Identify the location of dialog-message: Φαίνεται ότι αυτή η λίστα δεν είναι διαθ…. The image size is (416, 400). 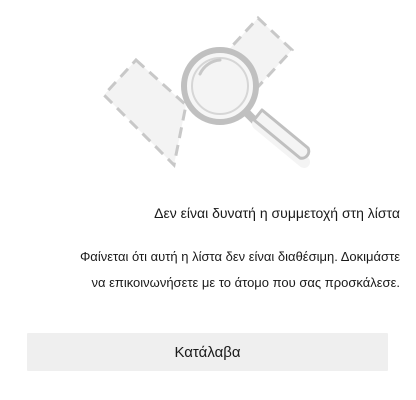
(210, 270).